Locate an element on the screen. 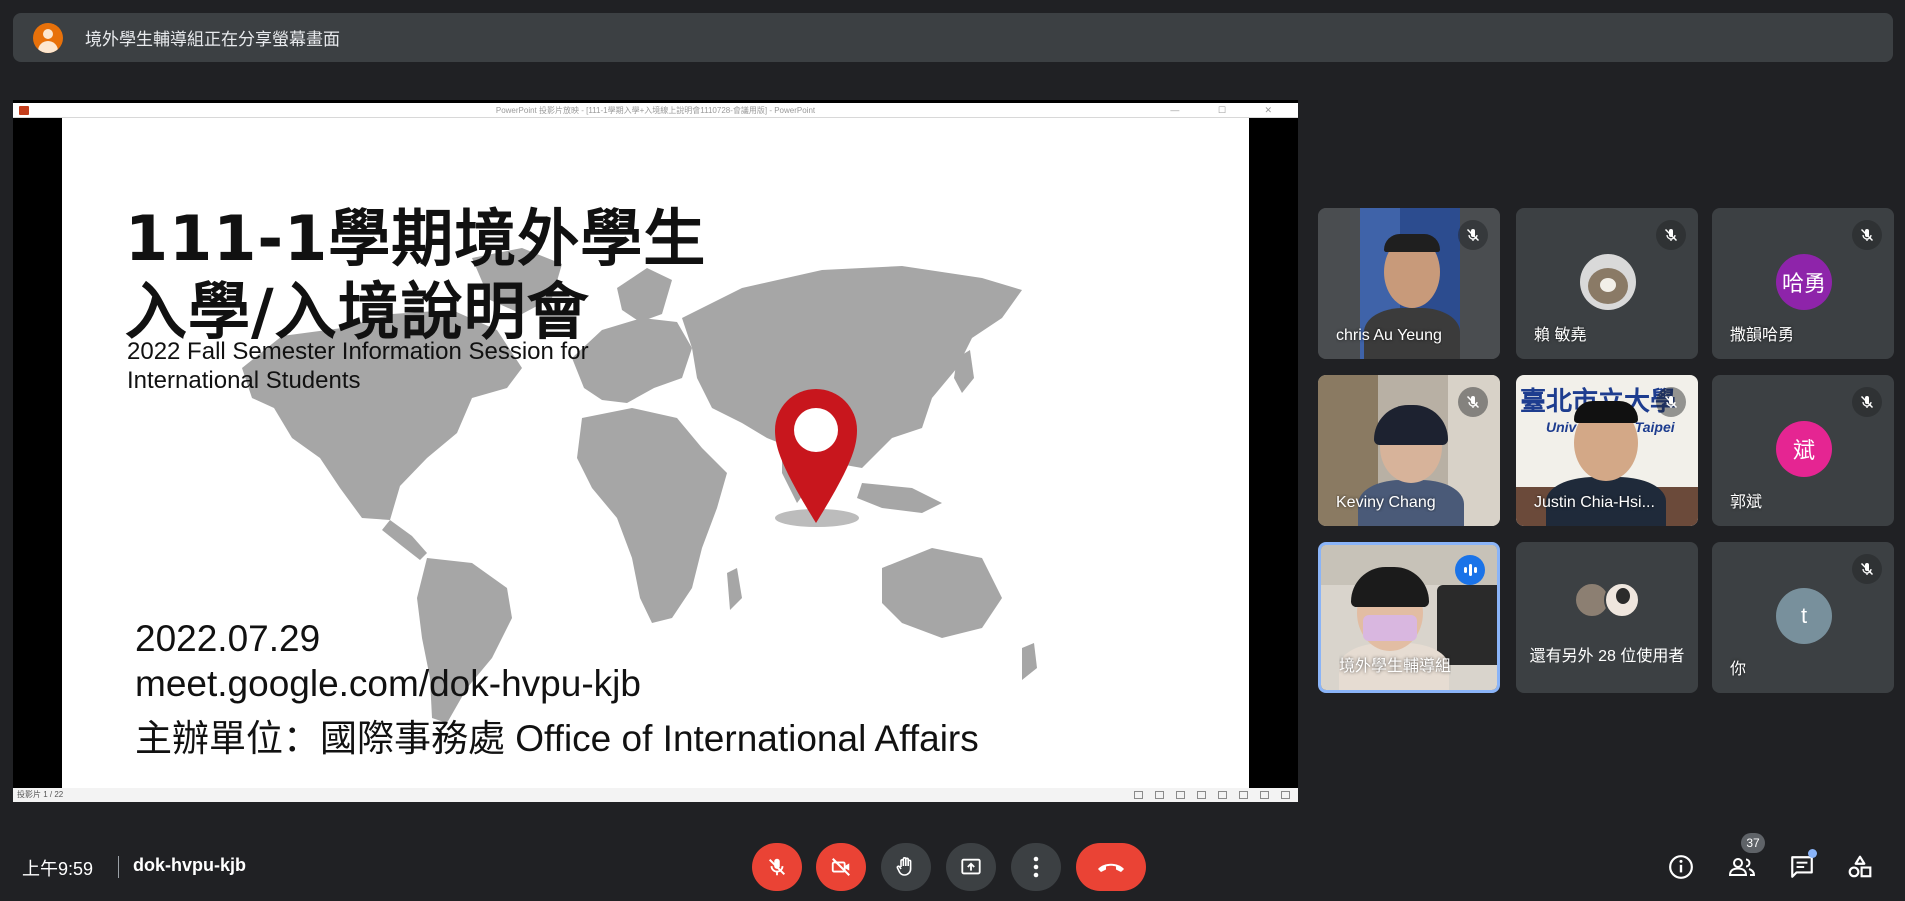 The image size is (1905, 901). end-call-button is located at coordinates (1111, 867).